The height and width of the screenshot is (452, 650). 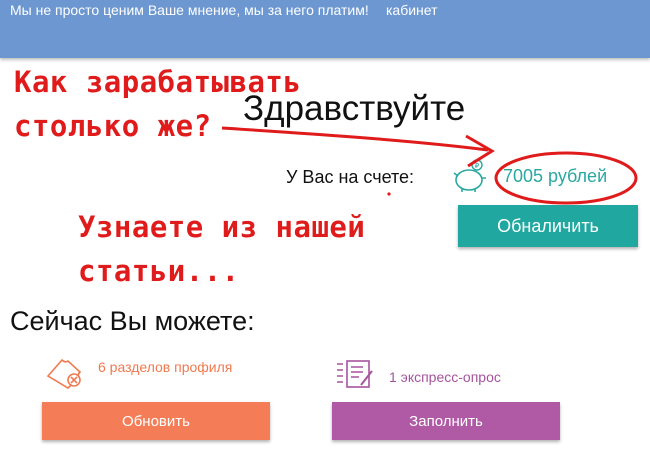 I want to click on annotation-overlay, so click(x=429, y=165).